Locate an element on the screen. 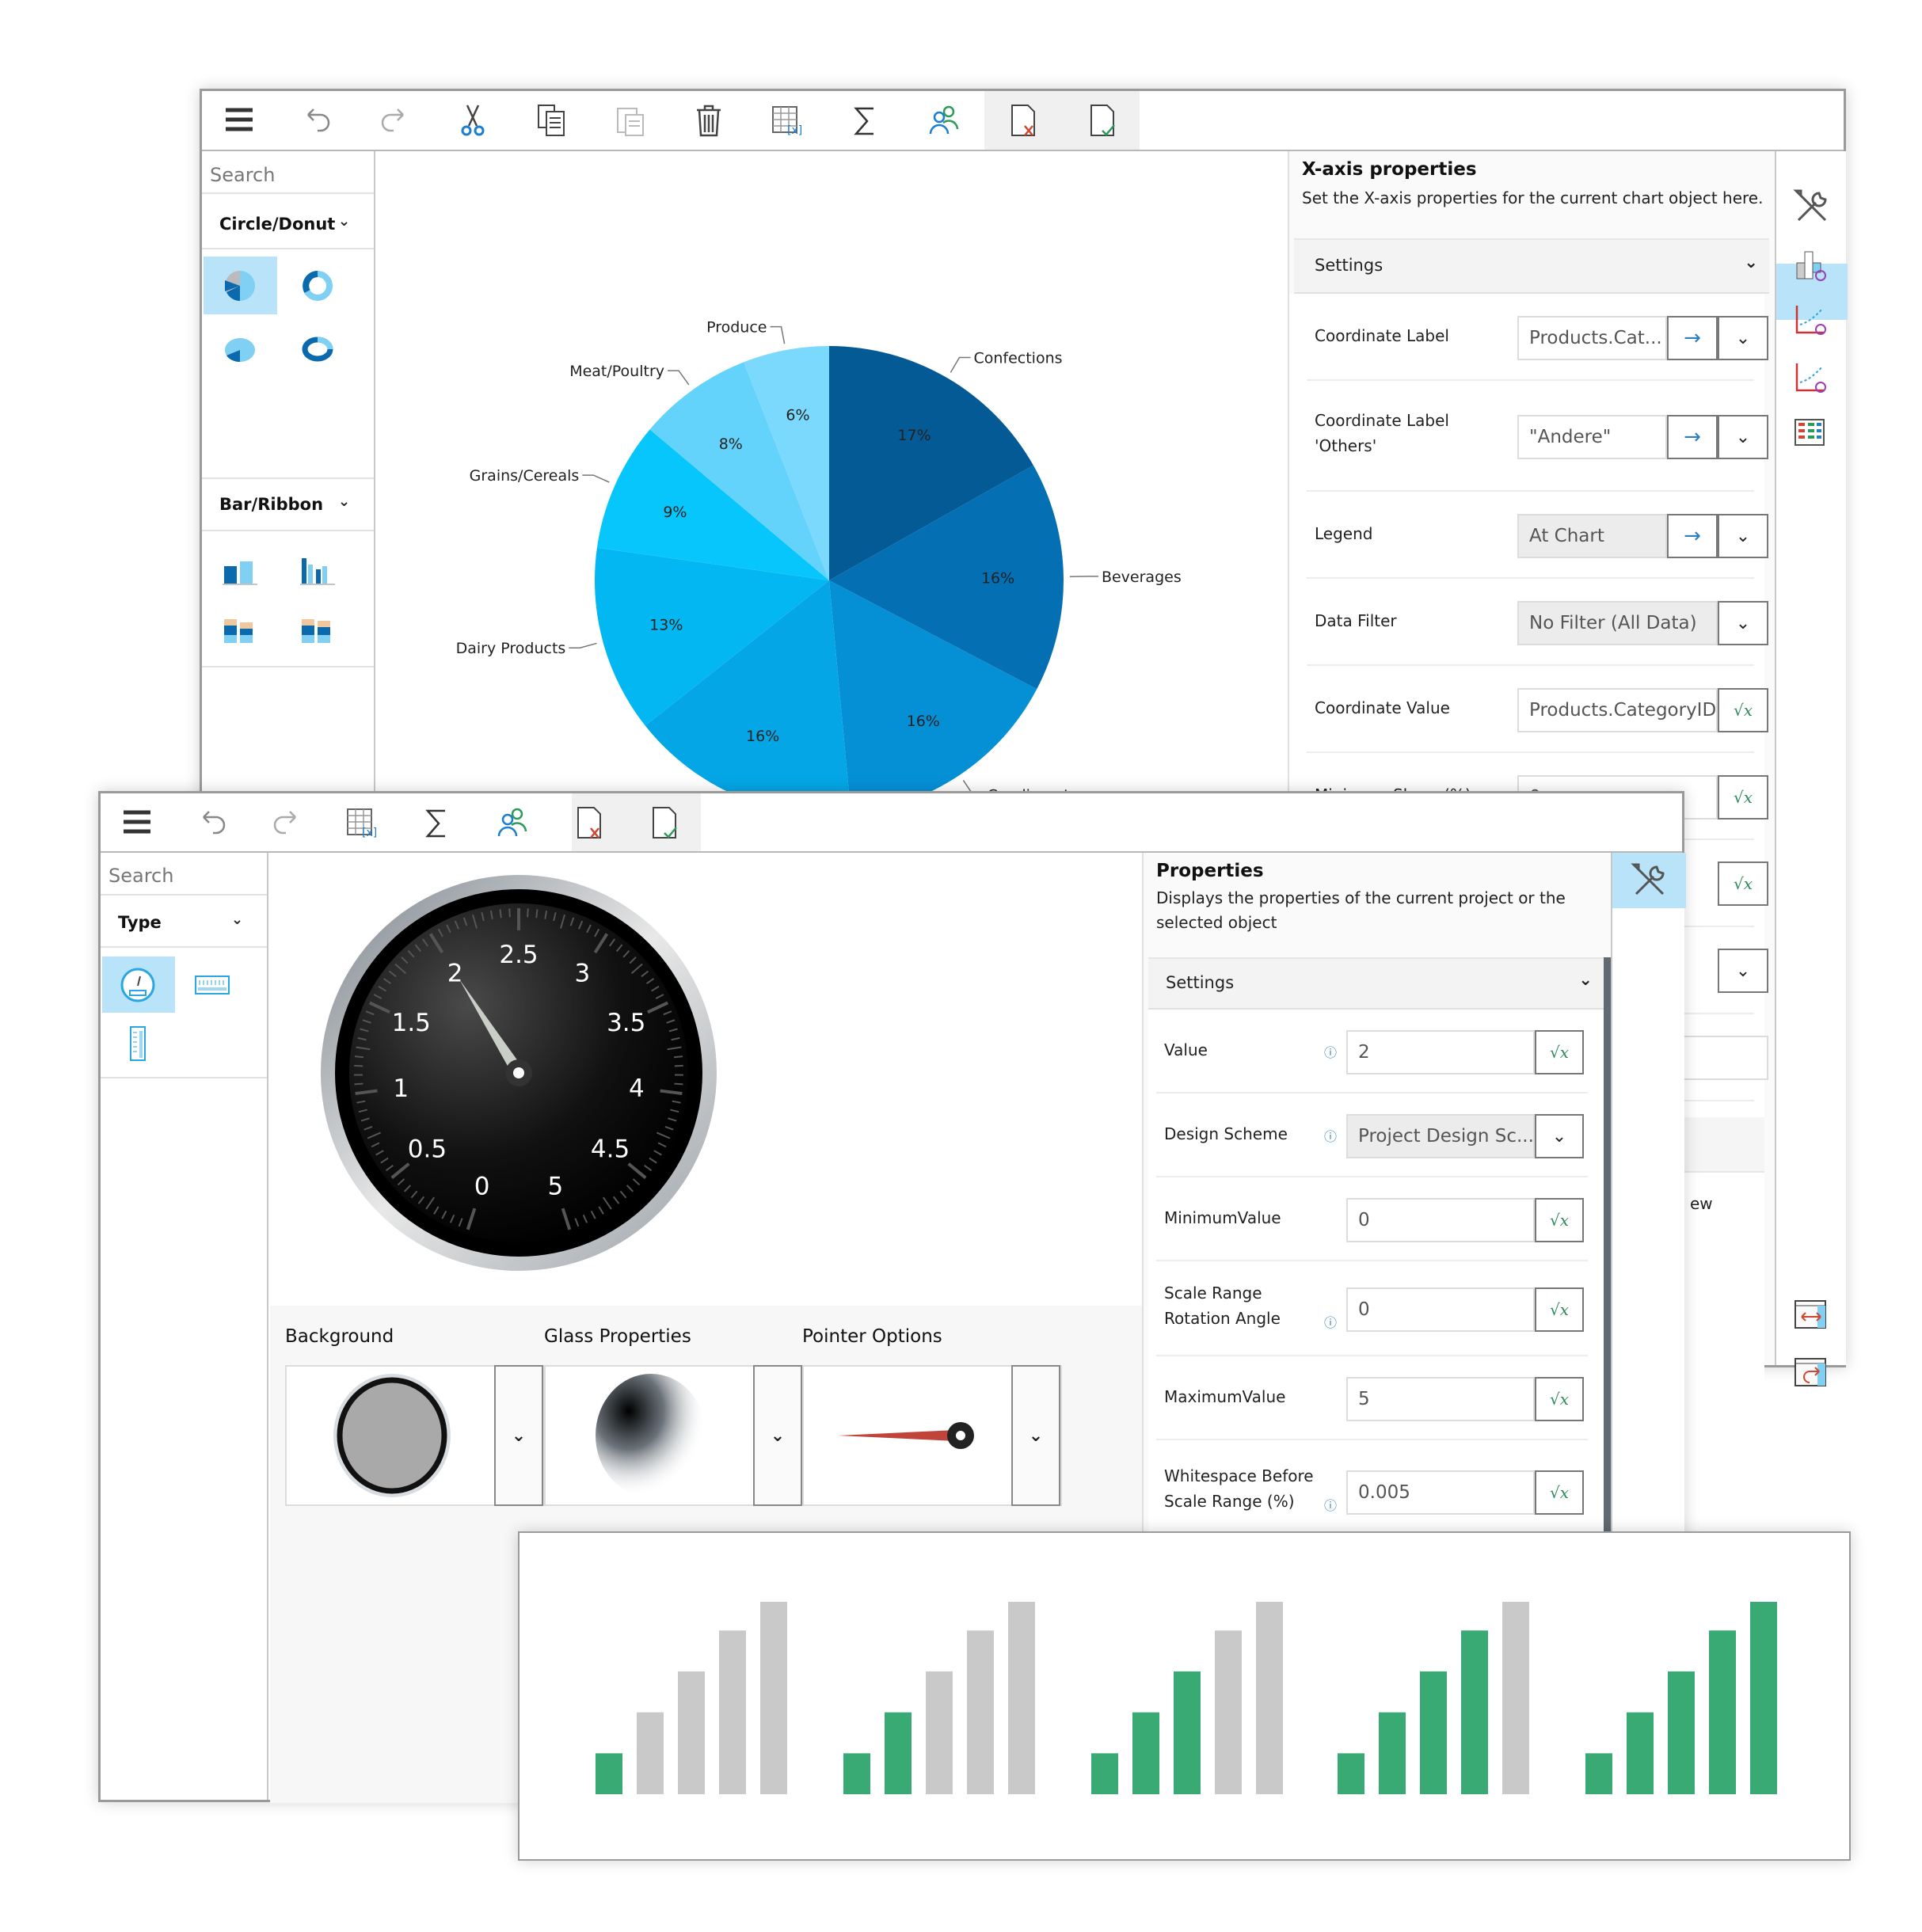 Image resolution: width=1922 pixels, height=1932 pixels. copy-icon is located at coordinates (552, 120).